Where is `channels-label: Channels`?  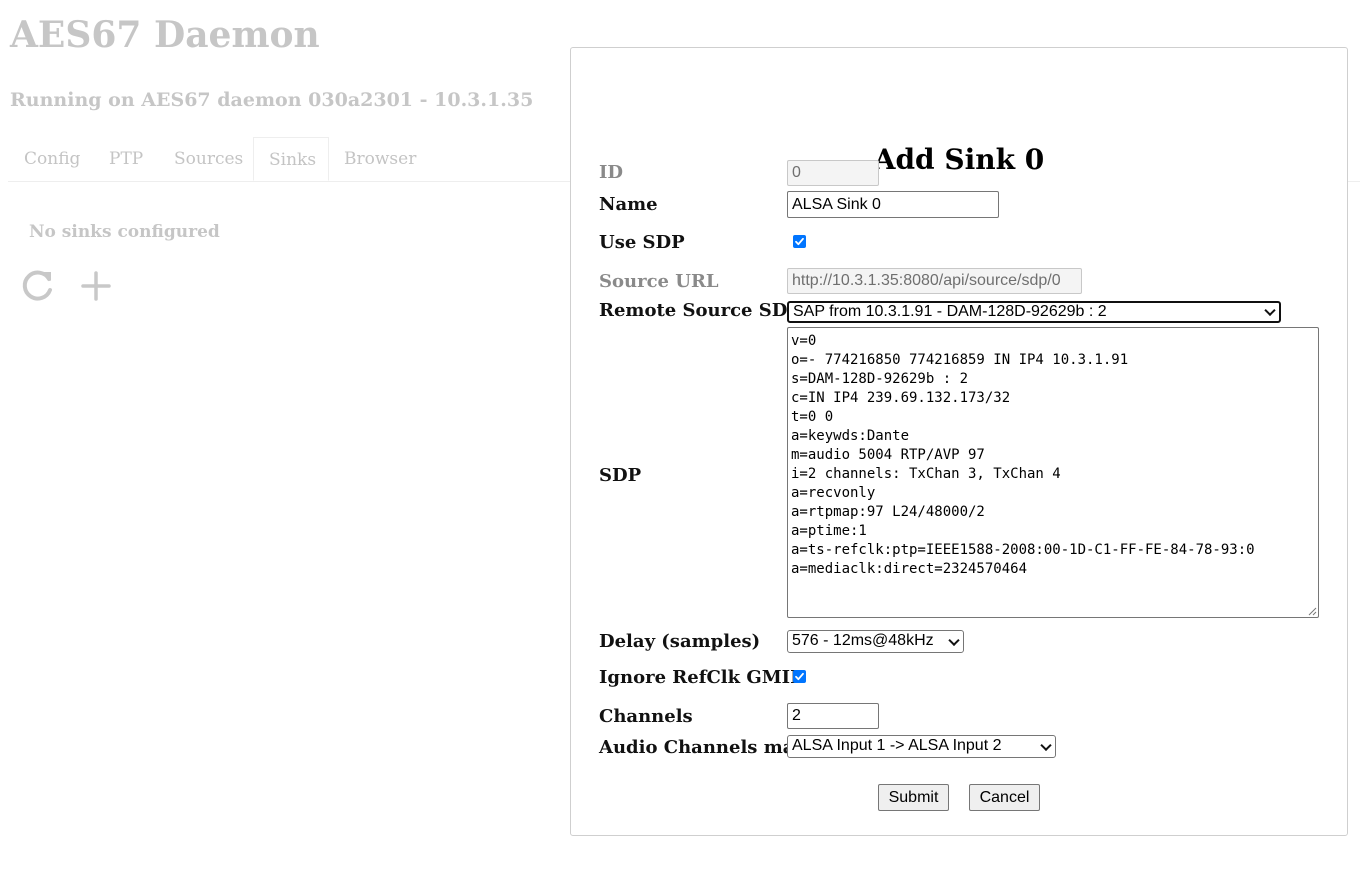 channels-label: Channels is located at coordinates (646, 716).